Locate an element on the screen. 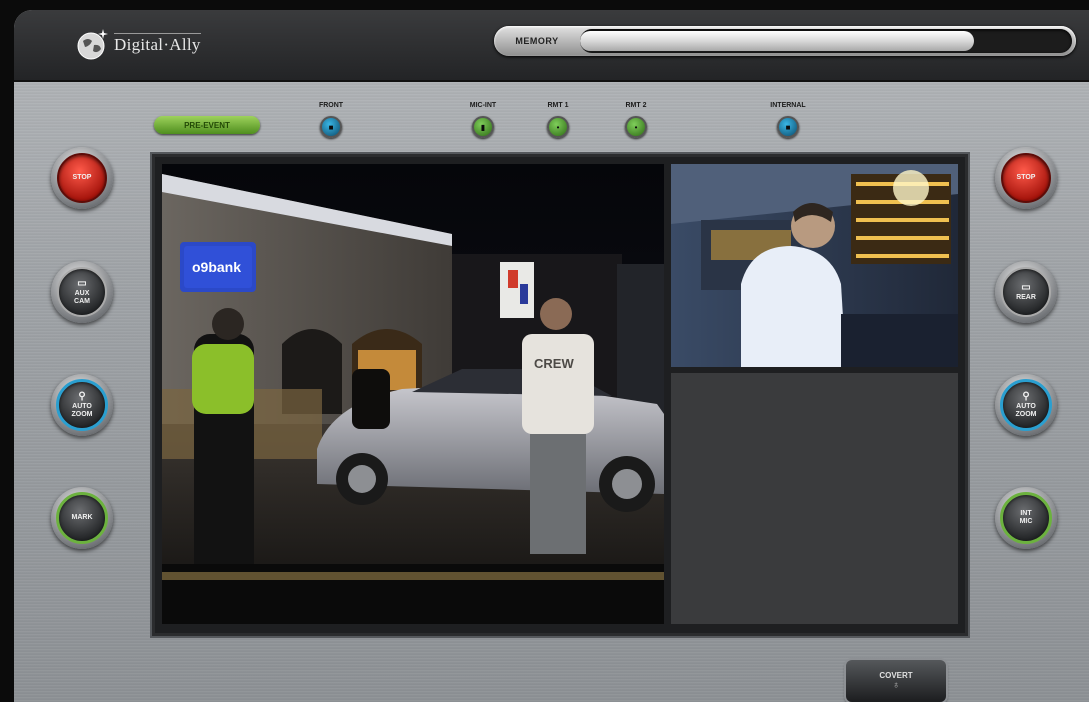  remote-mic-1-icon: • is located at coordinates (558, 127).